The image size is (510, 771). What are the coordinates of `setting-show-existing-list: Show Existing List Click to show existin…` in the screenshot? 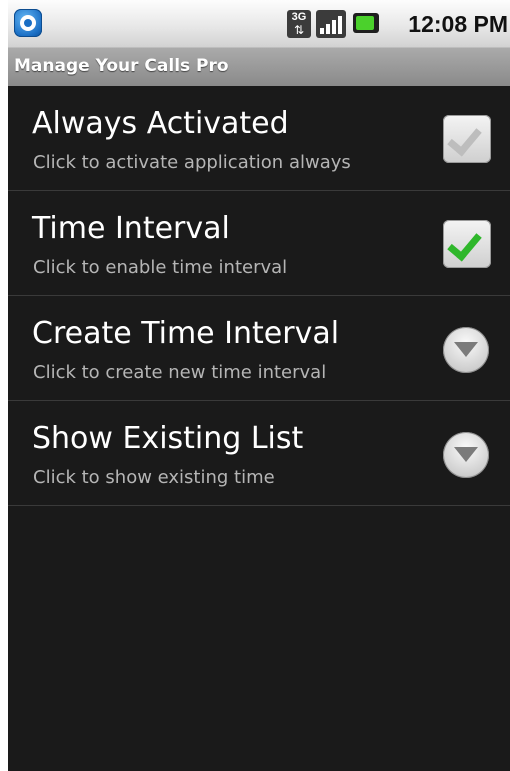 It's located at (259, 453).